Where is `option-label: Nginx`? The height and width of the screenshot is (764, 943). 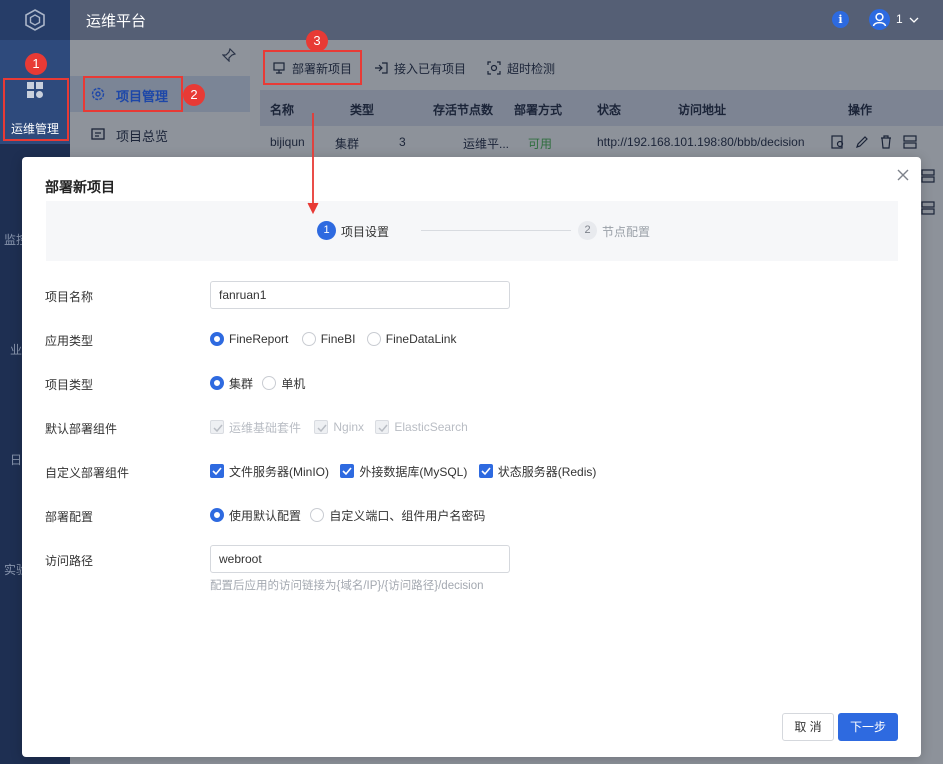
option-label: Nginx is located at coordinates (349, 427).